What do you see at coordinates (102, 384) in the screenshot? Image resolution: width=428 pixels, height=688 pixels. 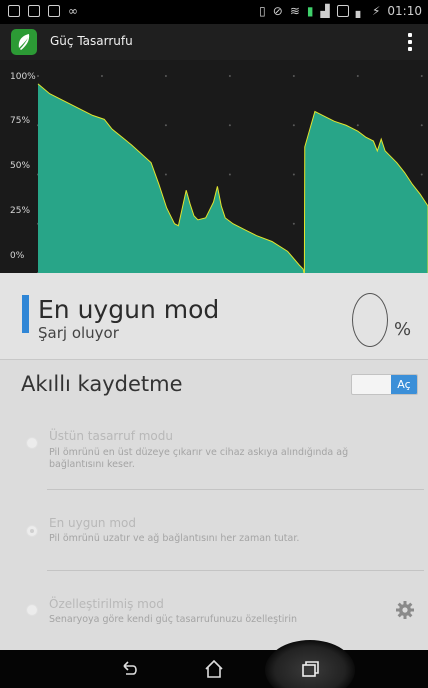 I see `smart-save-title: Akıllı kaydetme` at bounding box center [102, 384].